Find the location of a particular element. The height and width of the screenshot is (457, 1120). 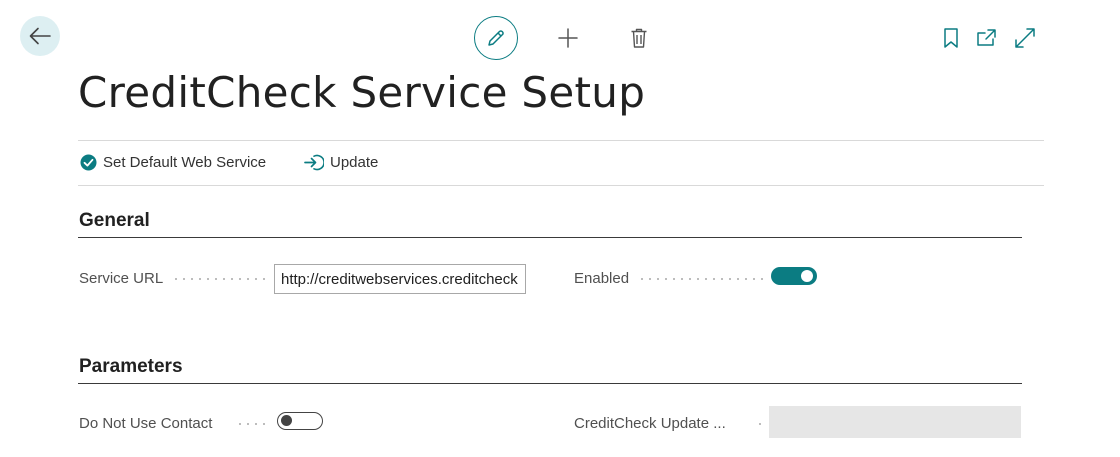

section-title-parameters: Parameters is located at coordinates (131, 367).